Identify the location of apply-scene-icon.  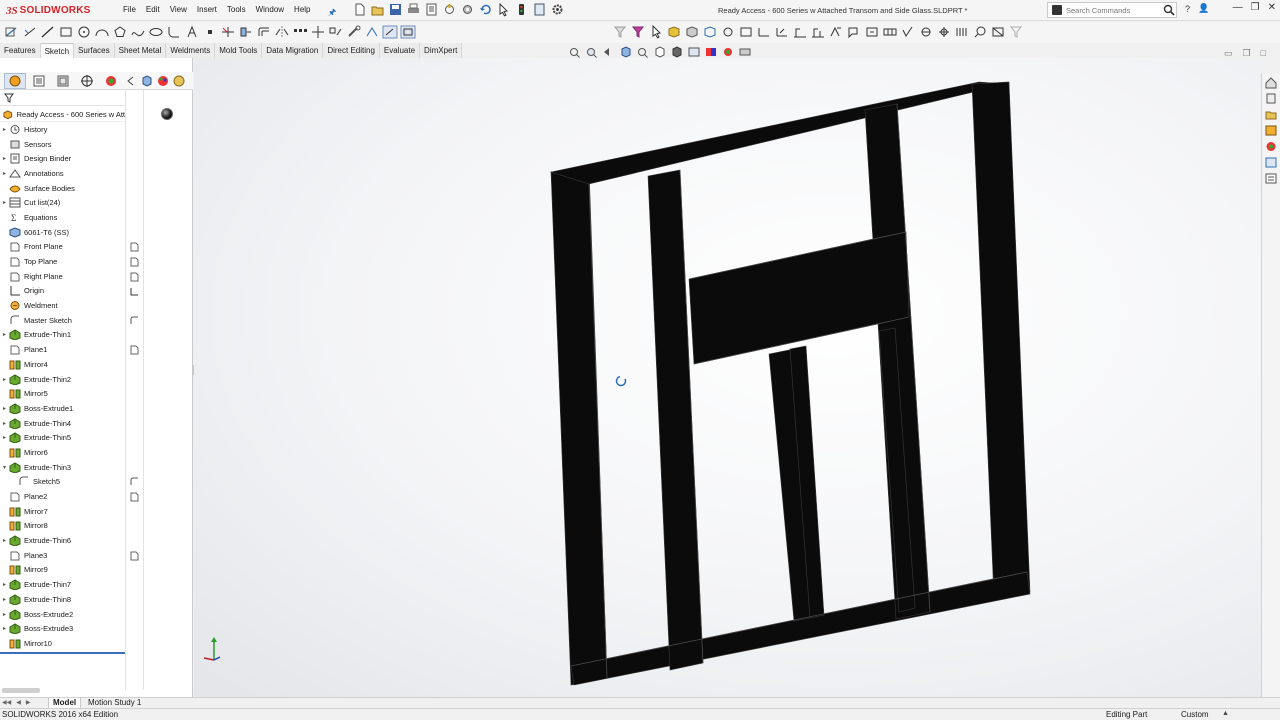
(728, 52).